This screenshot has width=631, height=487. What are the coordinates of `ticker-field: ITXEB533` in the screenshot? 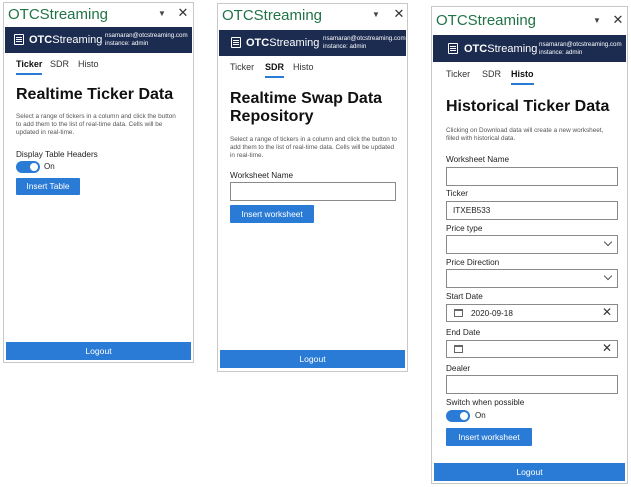 It's located at (532, 210).